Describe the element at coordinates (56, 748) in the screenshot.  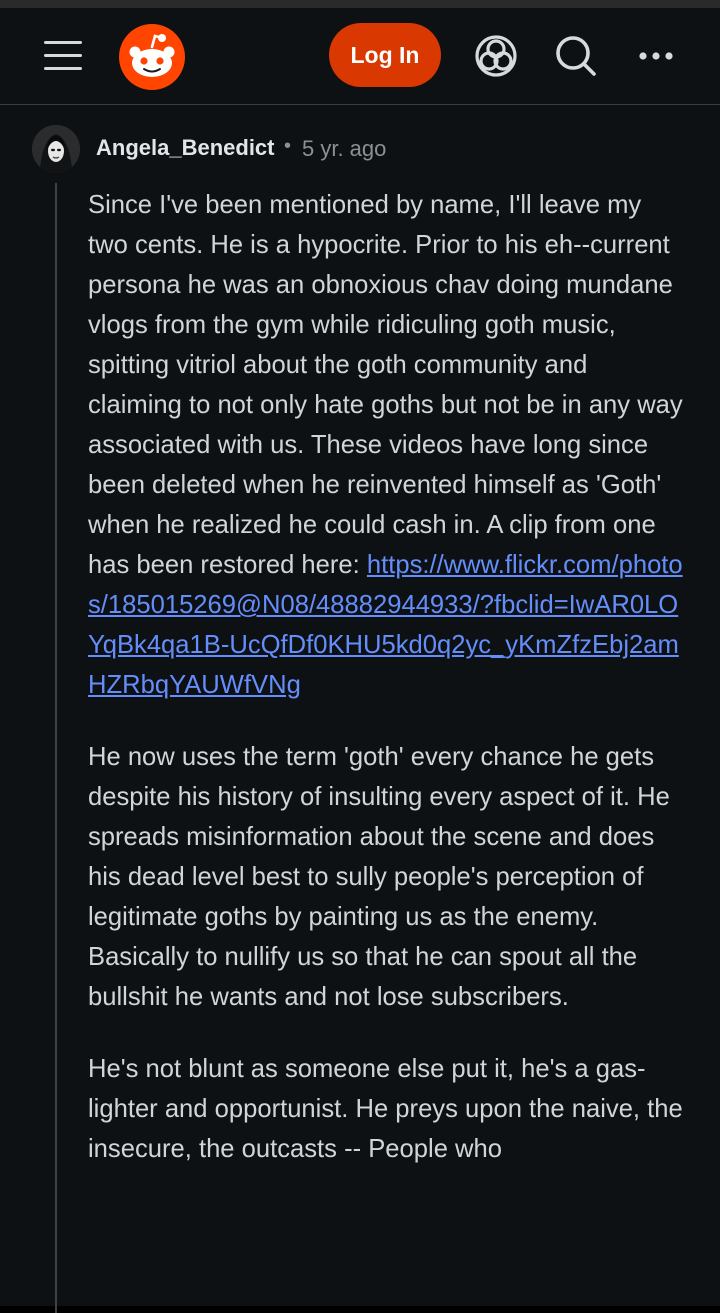
I see `thread-line` at that location.